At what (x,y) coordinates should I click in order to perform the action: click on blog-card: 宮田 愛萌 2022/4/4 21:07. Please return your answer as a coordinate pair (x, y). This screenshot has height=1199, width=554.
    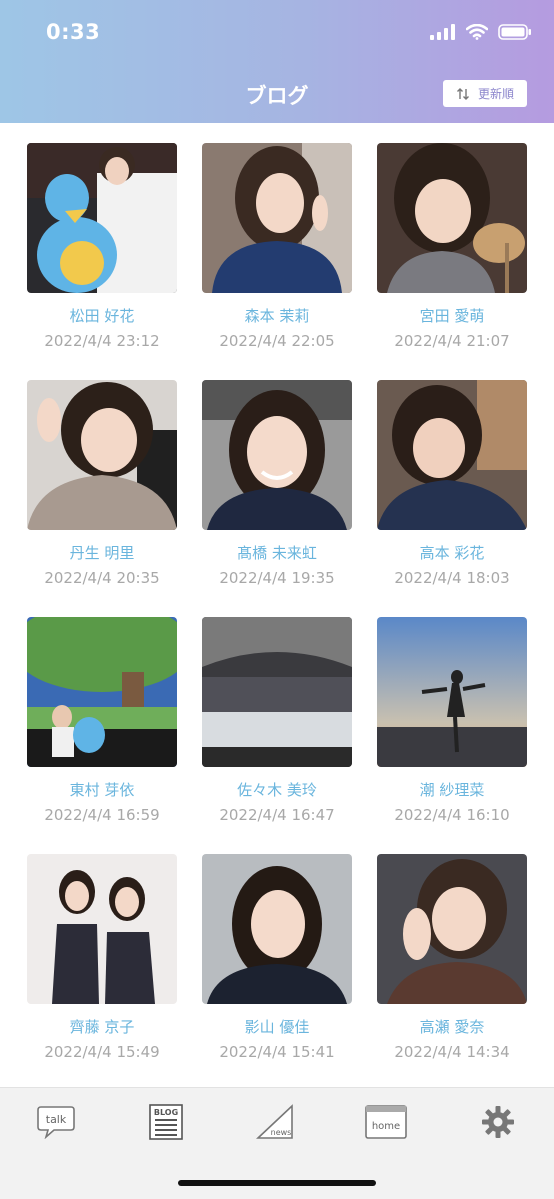
    Looking at the image, I should click on (452, 246).